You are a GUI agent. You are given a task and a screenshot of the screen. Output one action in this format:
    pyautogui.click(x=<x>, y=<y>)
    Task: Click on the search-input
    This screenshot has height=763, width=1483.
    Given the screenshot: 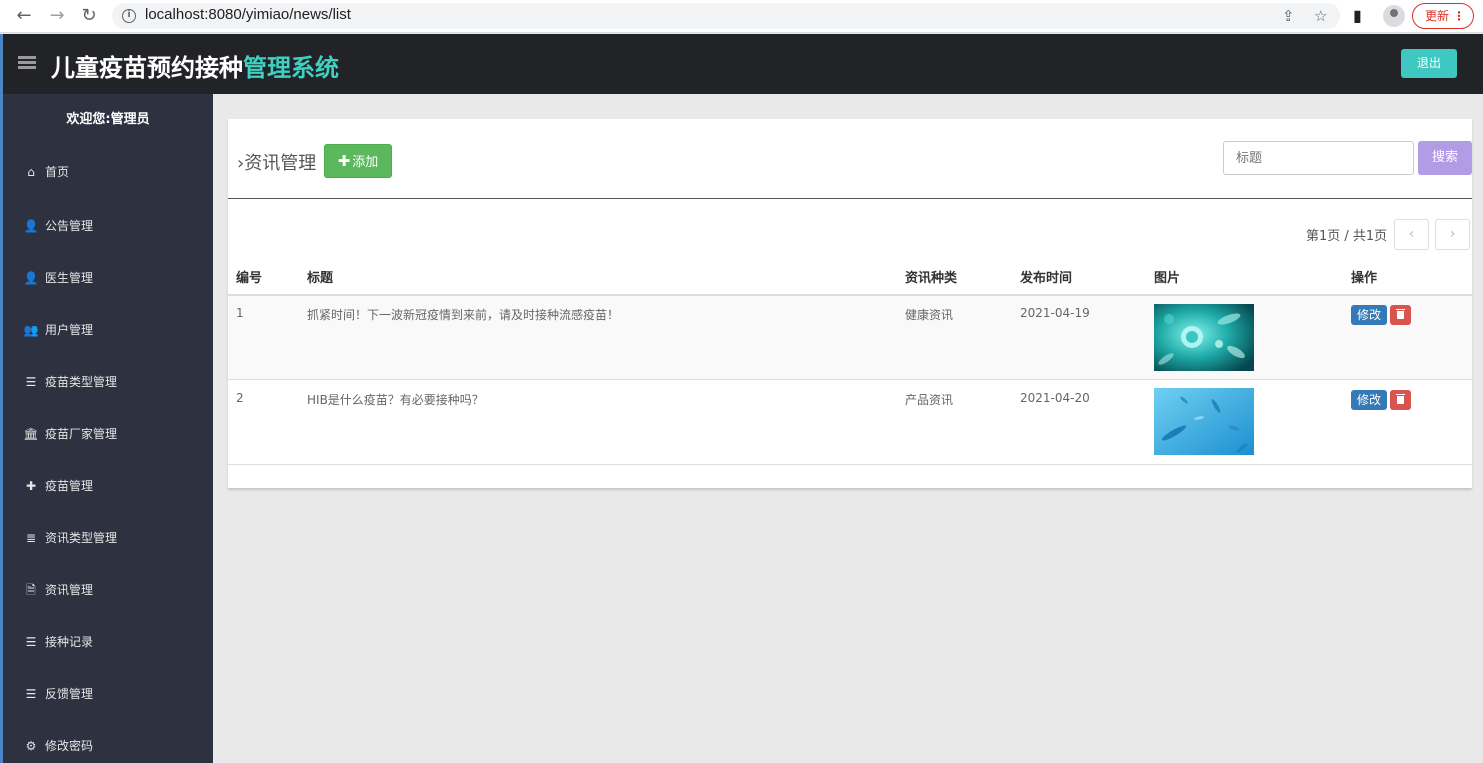 What is the action you would take?
    pyautogui.click(x=1318, y=158)
    